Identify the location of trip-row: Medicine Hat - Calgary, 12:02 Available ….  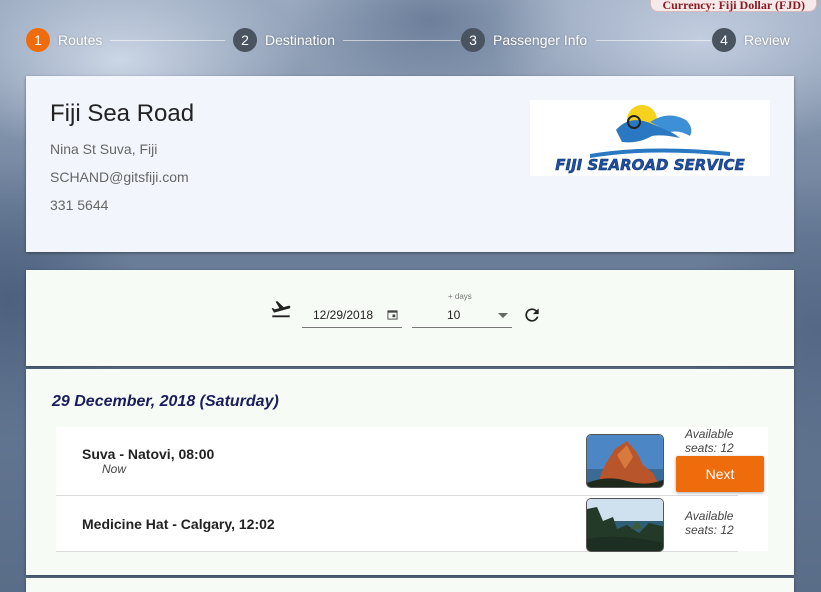
(397, 524).